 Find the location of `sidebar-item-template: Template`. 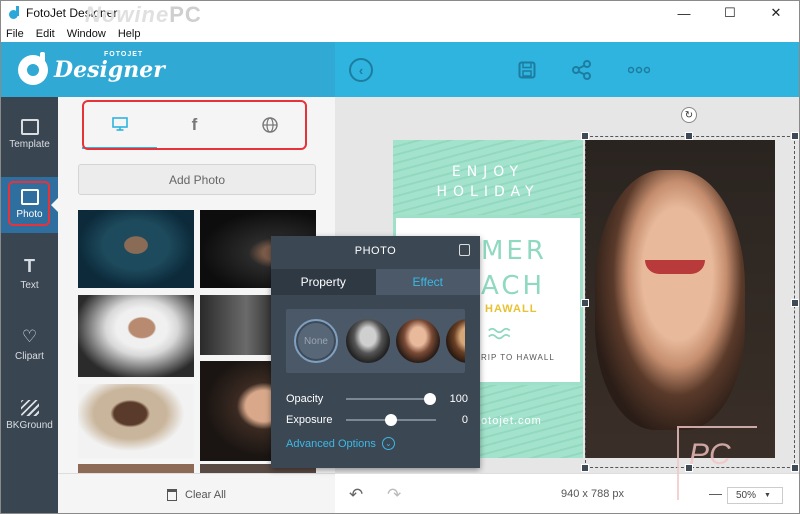

sidebar-item-template: Template is located at coordinates (29, 135).